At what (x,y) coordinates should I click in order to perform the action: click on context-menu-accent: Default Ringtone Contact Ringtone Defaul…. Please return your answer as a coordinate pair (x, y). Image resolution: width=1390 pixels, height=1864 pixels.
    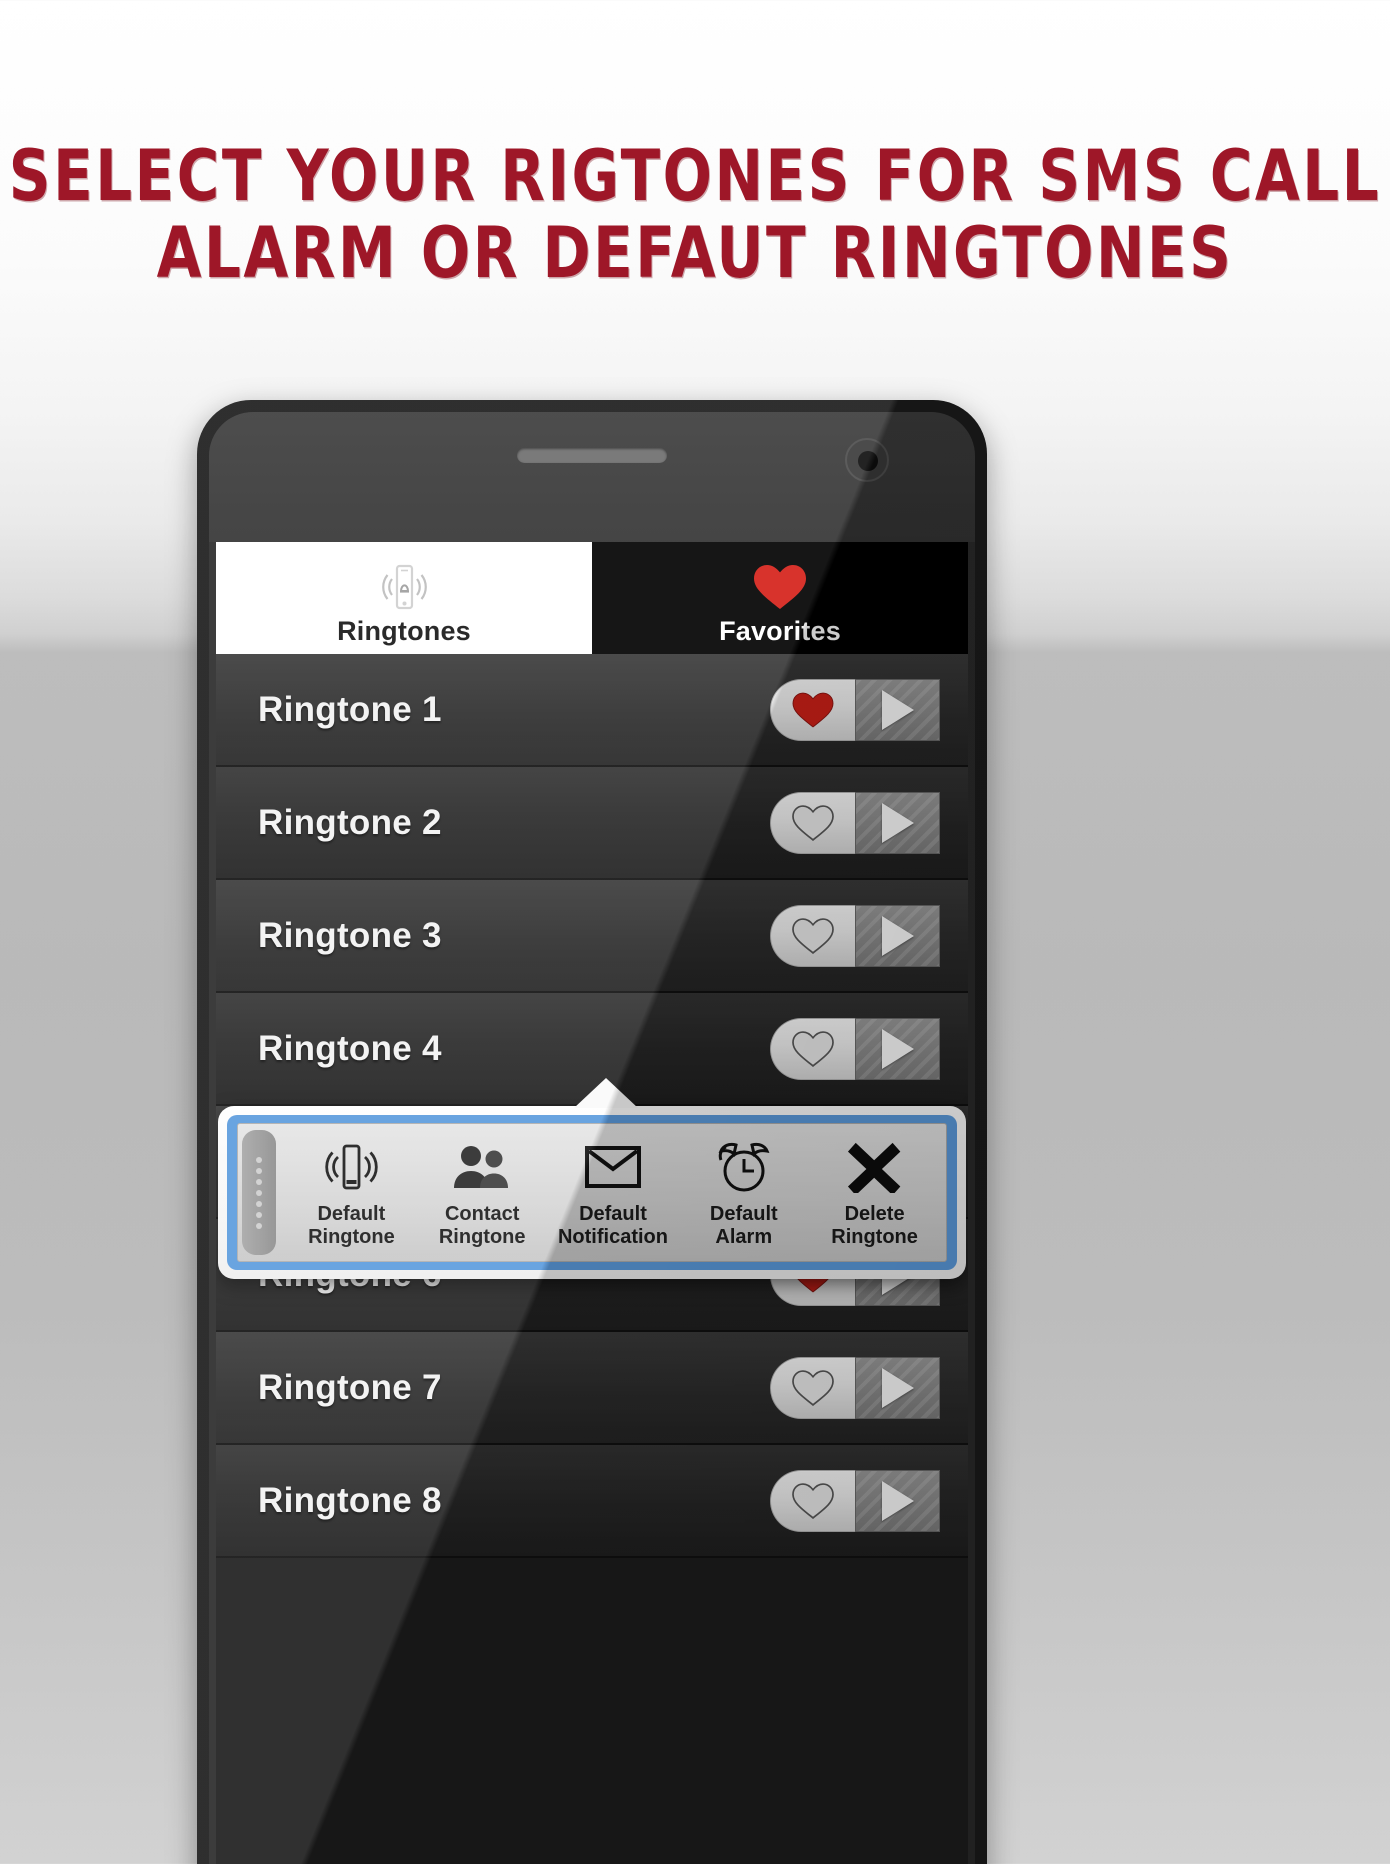
    Looking at the image, I should click on (592, 1192).